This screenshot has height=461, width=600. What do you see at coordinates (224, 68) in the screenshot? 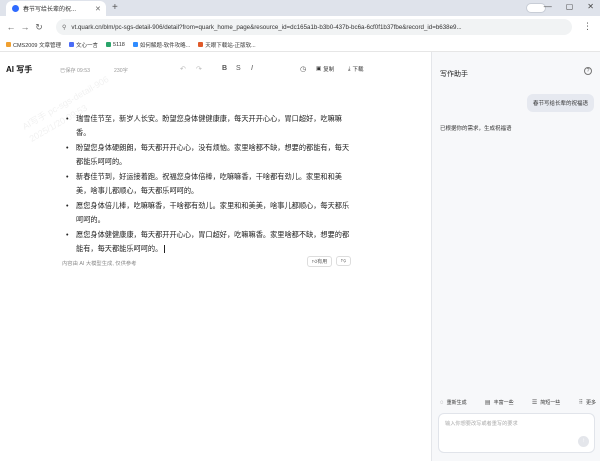
I see `bold-icon: B` at bounding box center [224, 68].